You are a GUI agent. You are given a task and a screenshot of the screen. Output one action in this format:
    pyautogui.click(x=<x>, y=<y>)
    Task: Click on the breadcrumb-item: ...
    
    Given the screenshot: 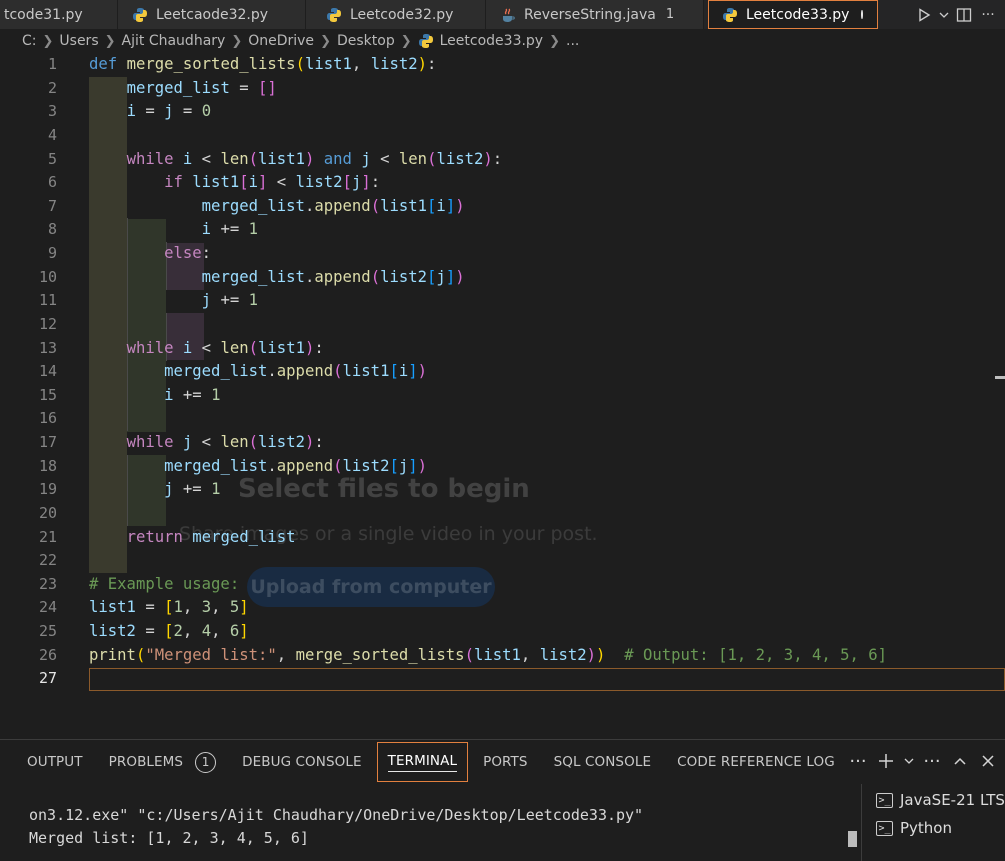 What is the action you would take?
    pyautogui.click(x=572, y=41)
    